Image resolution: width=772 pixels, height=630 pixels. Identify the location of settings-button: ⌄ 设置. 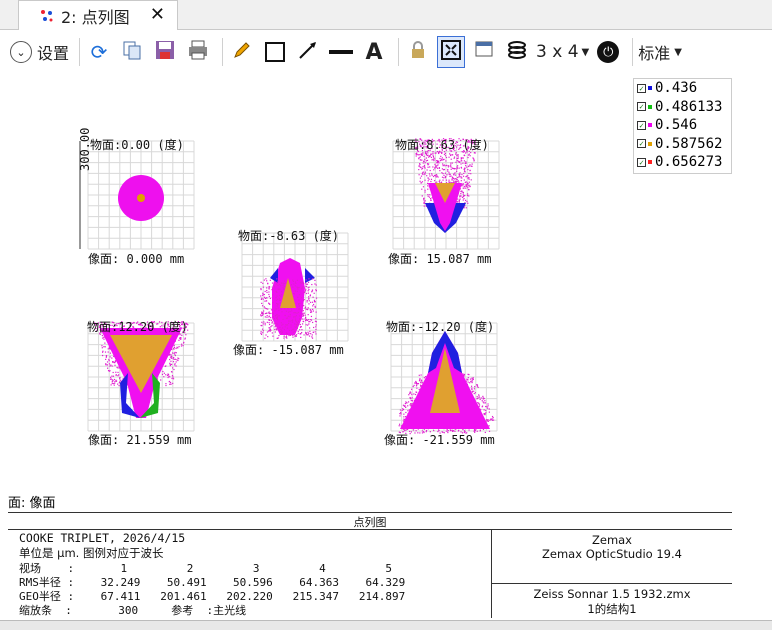
(39, 52).